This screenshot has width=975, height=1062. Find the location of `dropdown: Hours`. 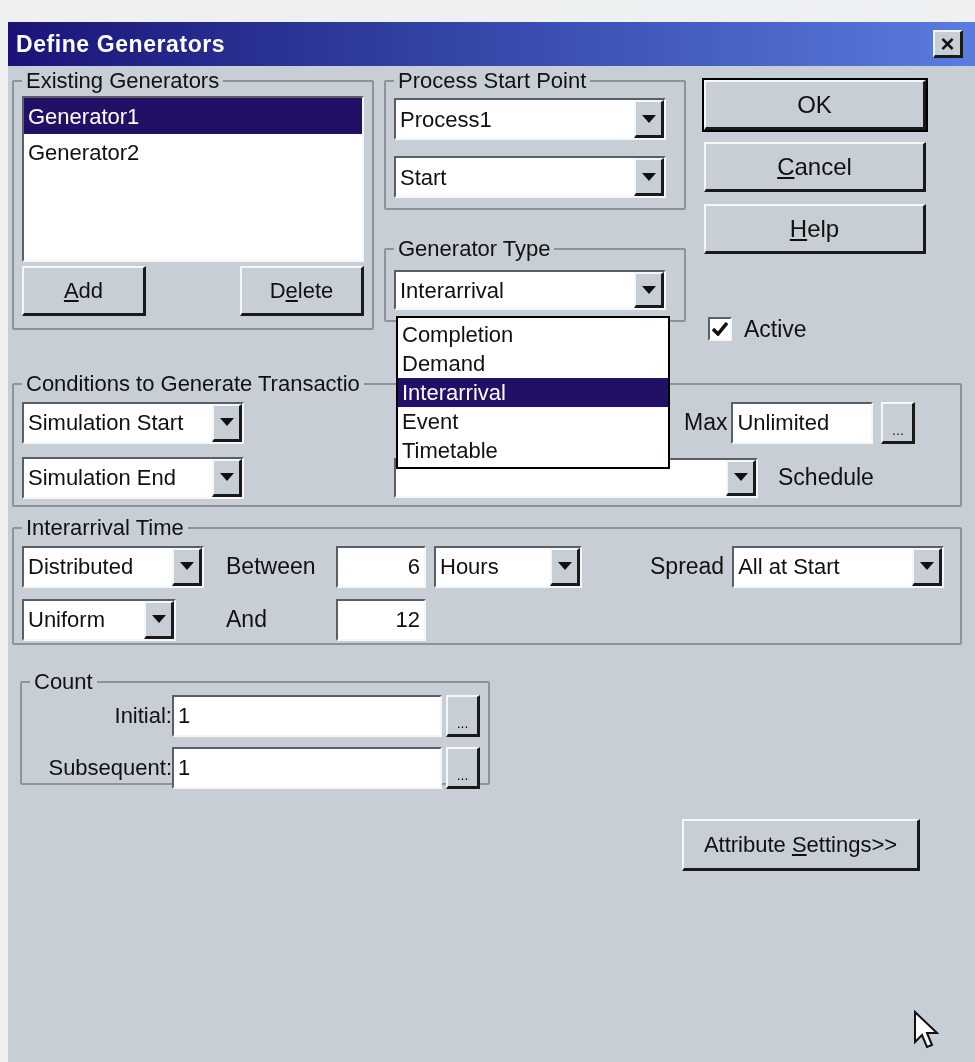

dropdown: Hours is located at coordinates (508, 566).